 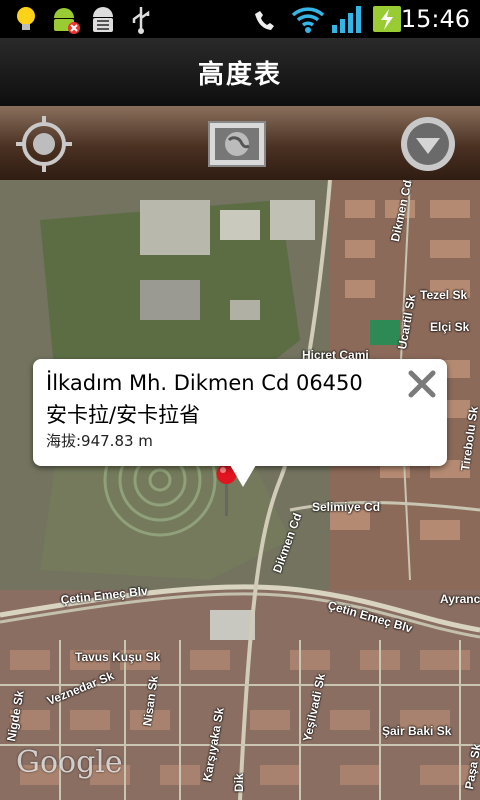 What do you see at coordinates (69, 762) in the screenshot?
I see `google-logo: Google` at bounding box center [69, 762].